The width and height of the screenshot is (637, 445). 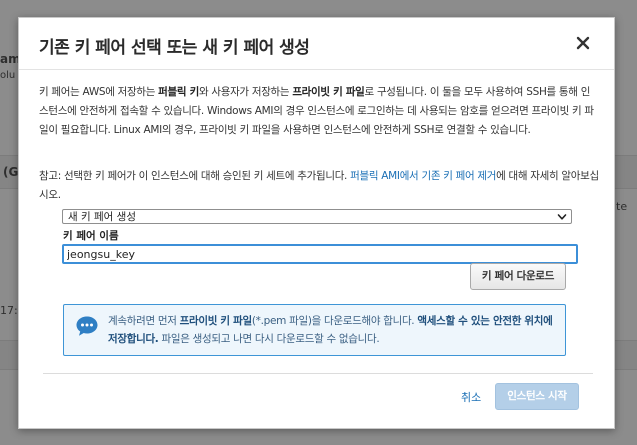 What do you see at coordinates (8, 75) in the screenshot?
I see `background-text: olu` at bounding box center [8, 75].